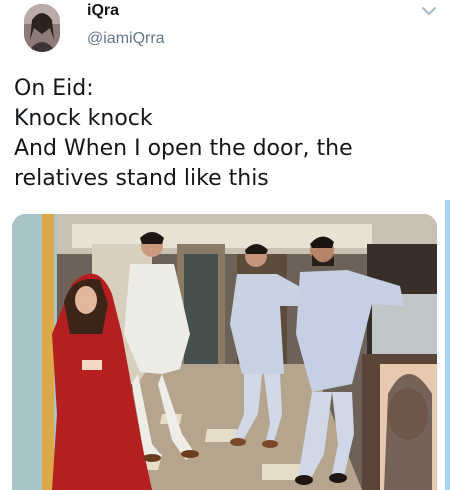 The width and height of the screenshot is (450, 490). What do you see at coordinates (103, 11) in the screenshot?
I see `author-name: iQra` at bounding box center [103, 11].